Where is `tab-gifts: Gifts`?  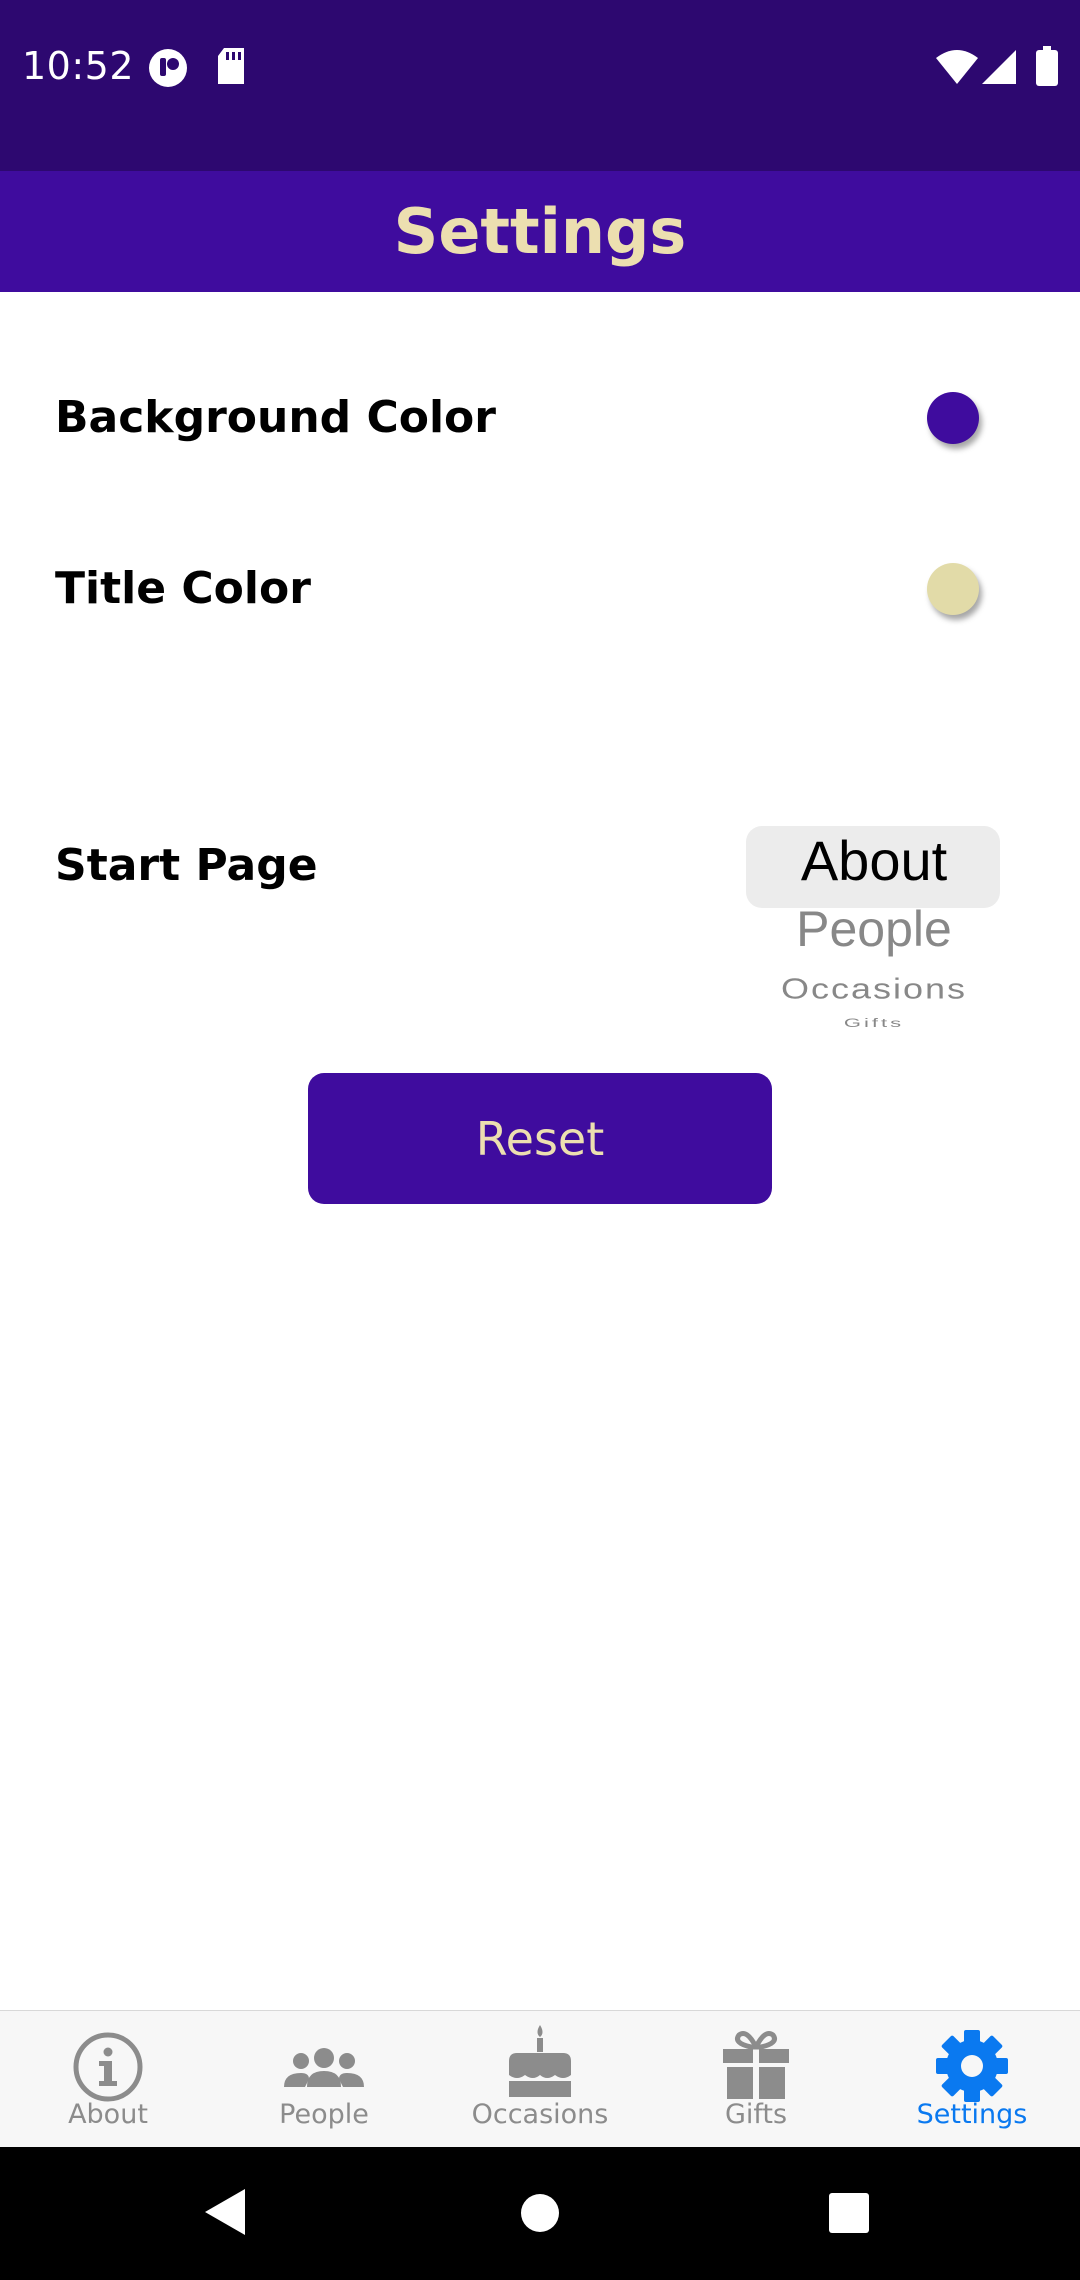
tab-gifts: Gifts is located at coordinates (756, 2079).